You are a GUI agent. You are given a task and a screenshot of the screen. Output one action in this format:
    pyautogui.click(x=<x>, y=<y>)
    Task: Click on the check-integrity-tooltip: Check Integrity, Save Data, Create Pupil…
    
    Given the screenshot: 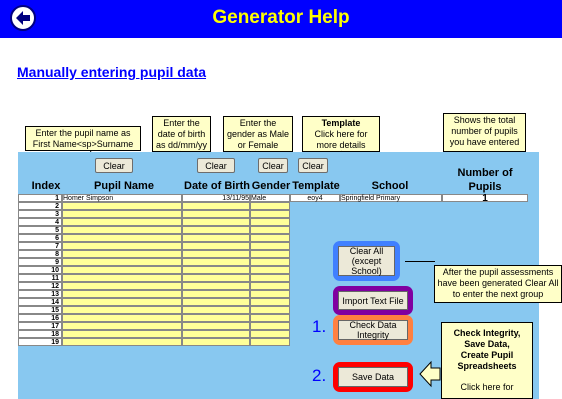 What is the action you would take?
    pyautogui.click(x=487, y=360)
    